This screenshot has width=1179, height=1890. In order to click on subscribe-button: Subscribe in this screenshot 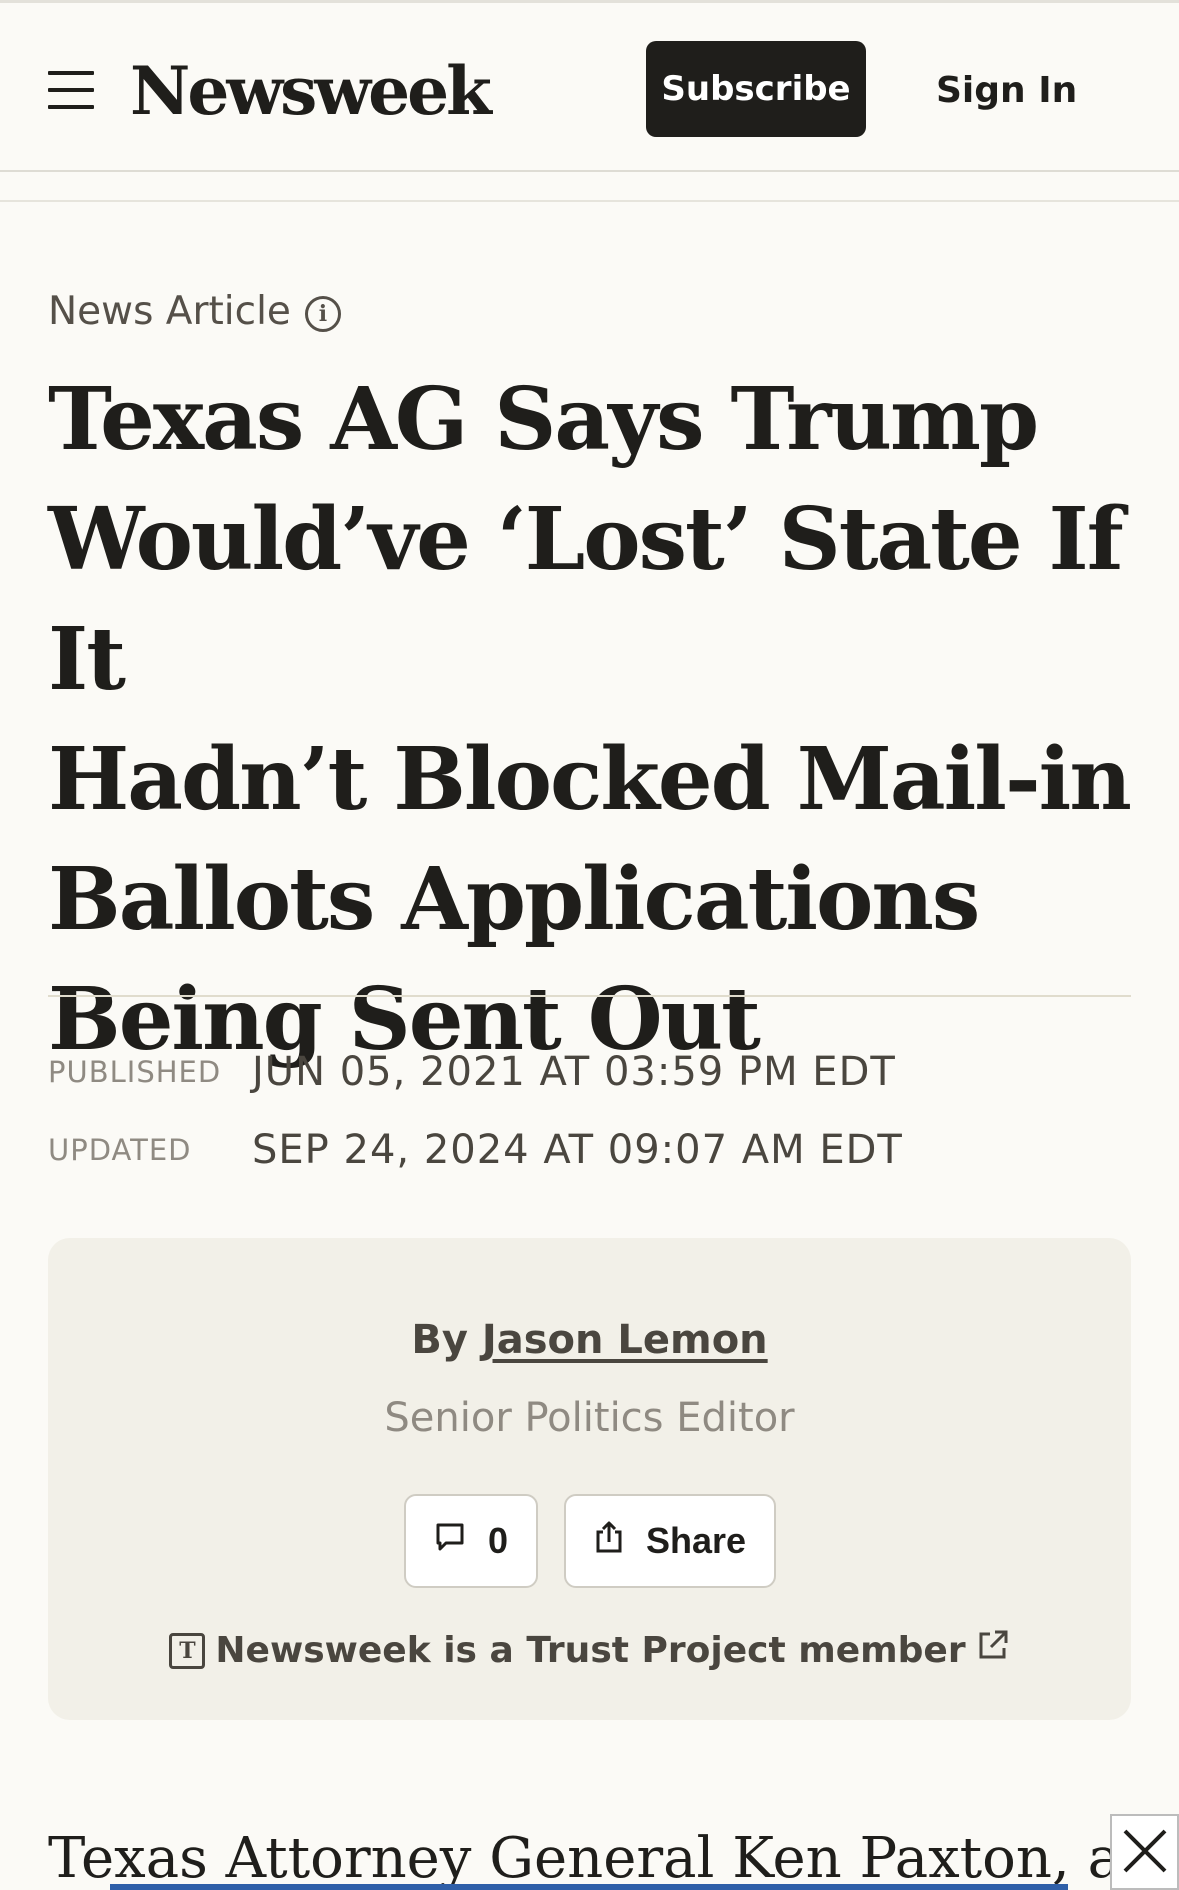, I will do `click(756, 89)`.